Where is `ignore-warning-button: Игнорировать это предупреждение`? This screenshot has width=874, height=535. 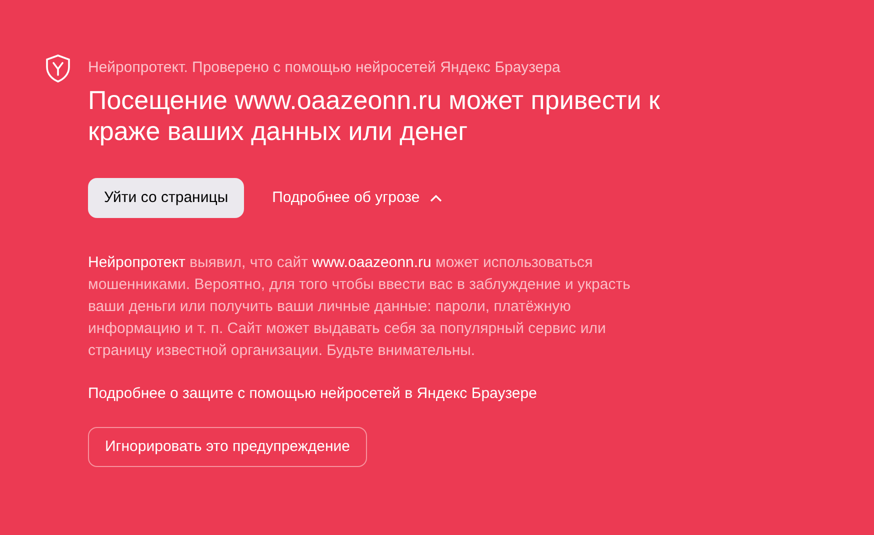
ignore-warning-button: Игнорировать это предупреждение is located at coordinates (227, 447).